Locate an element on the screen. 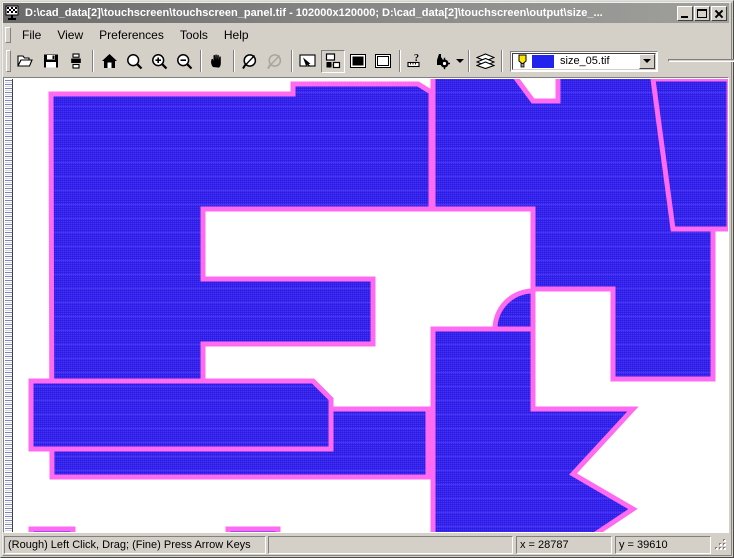  select-pointer-button is located at coordinates (308, 61).